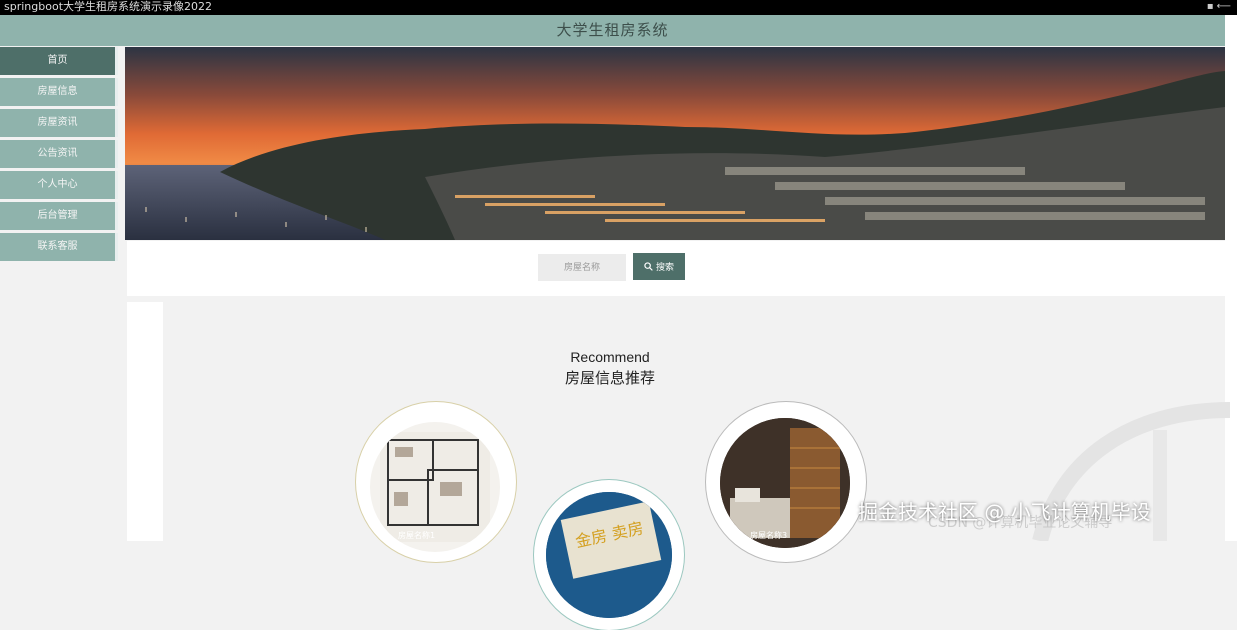 The height and width of the screenshot is (630, 1237). I want to click on recommend-card-3-label: 房屋名称3, so click(769, 535).